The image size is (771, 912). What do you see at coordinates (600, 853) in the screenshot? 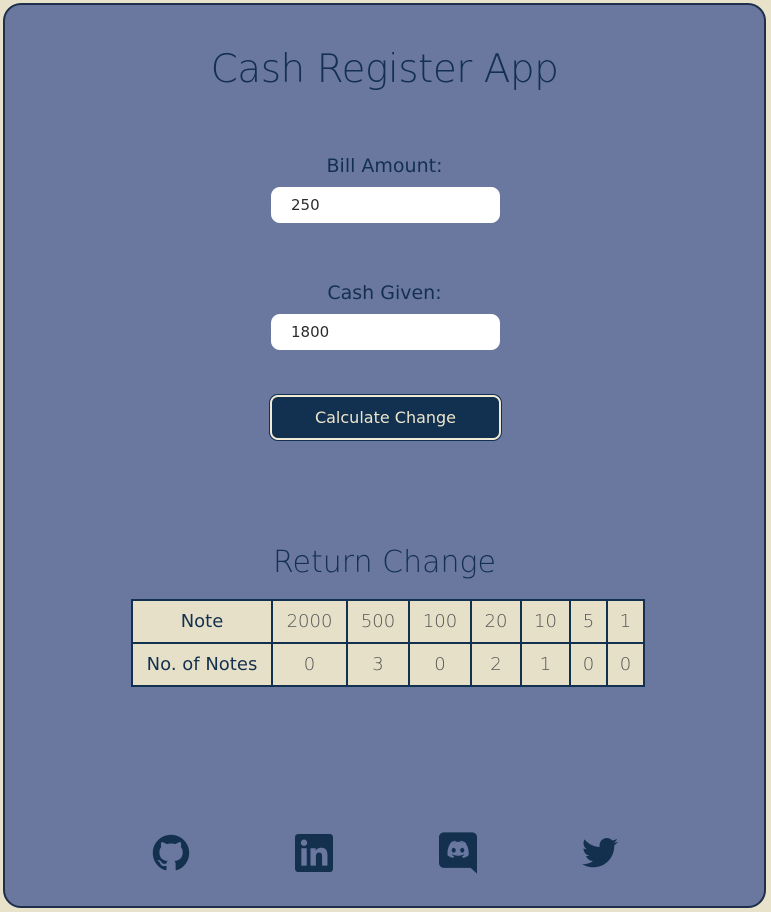
I see `twitter-icon` at bounding box center [600, 853].